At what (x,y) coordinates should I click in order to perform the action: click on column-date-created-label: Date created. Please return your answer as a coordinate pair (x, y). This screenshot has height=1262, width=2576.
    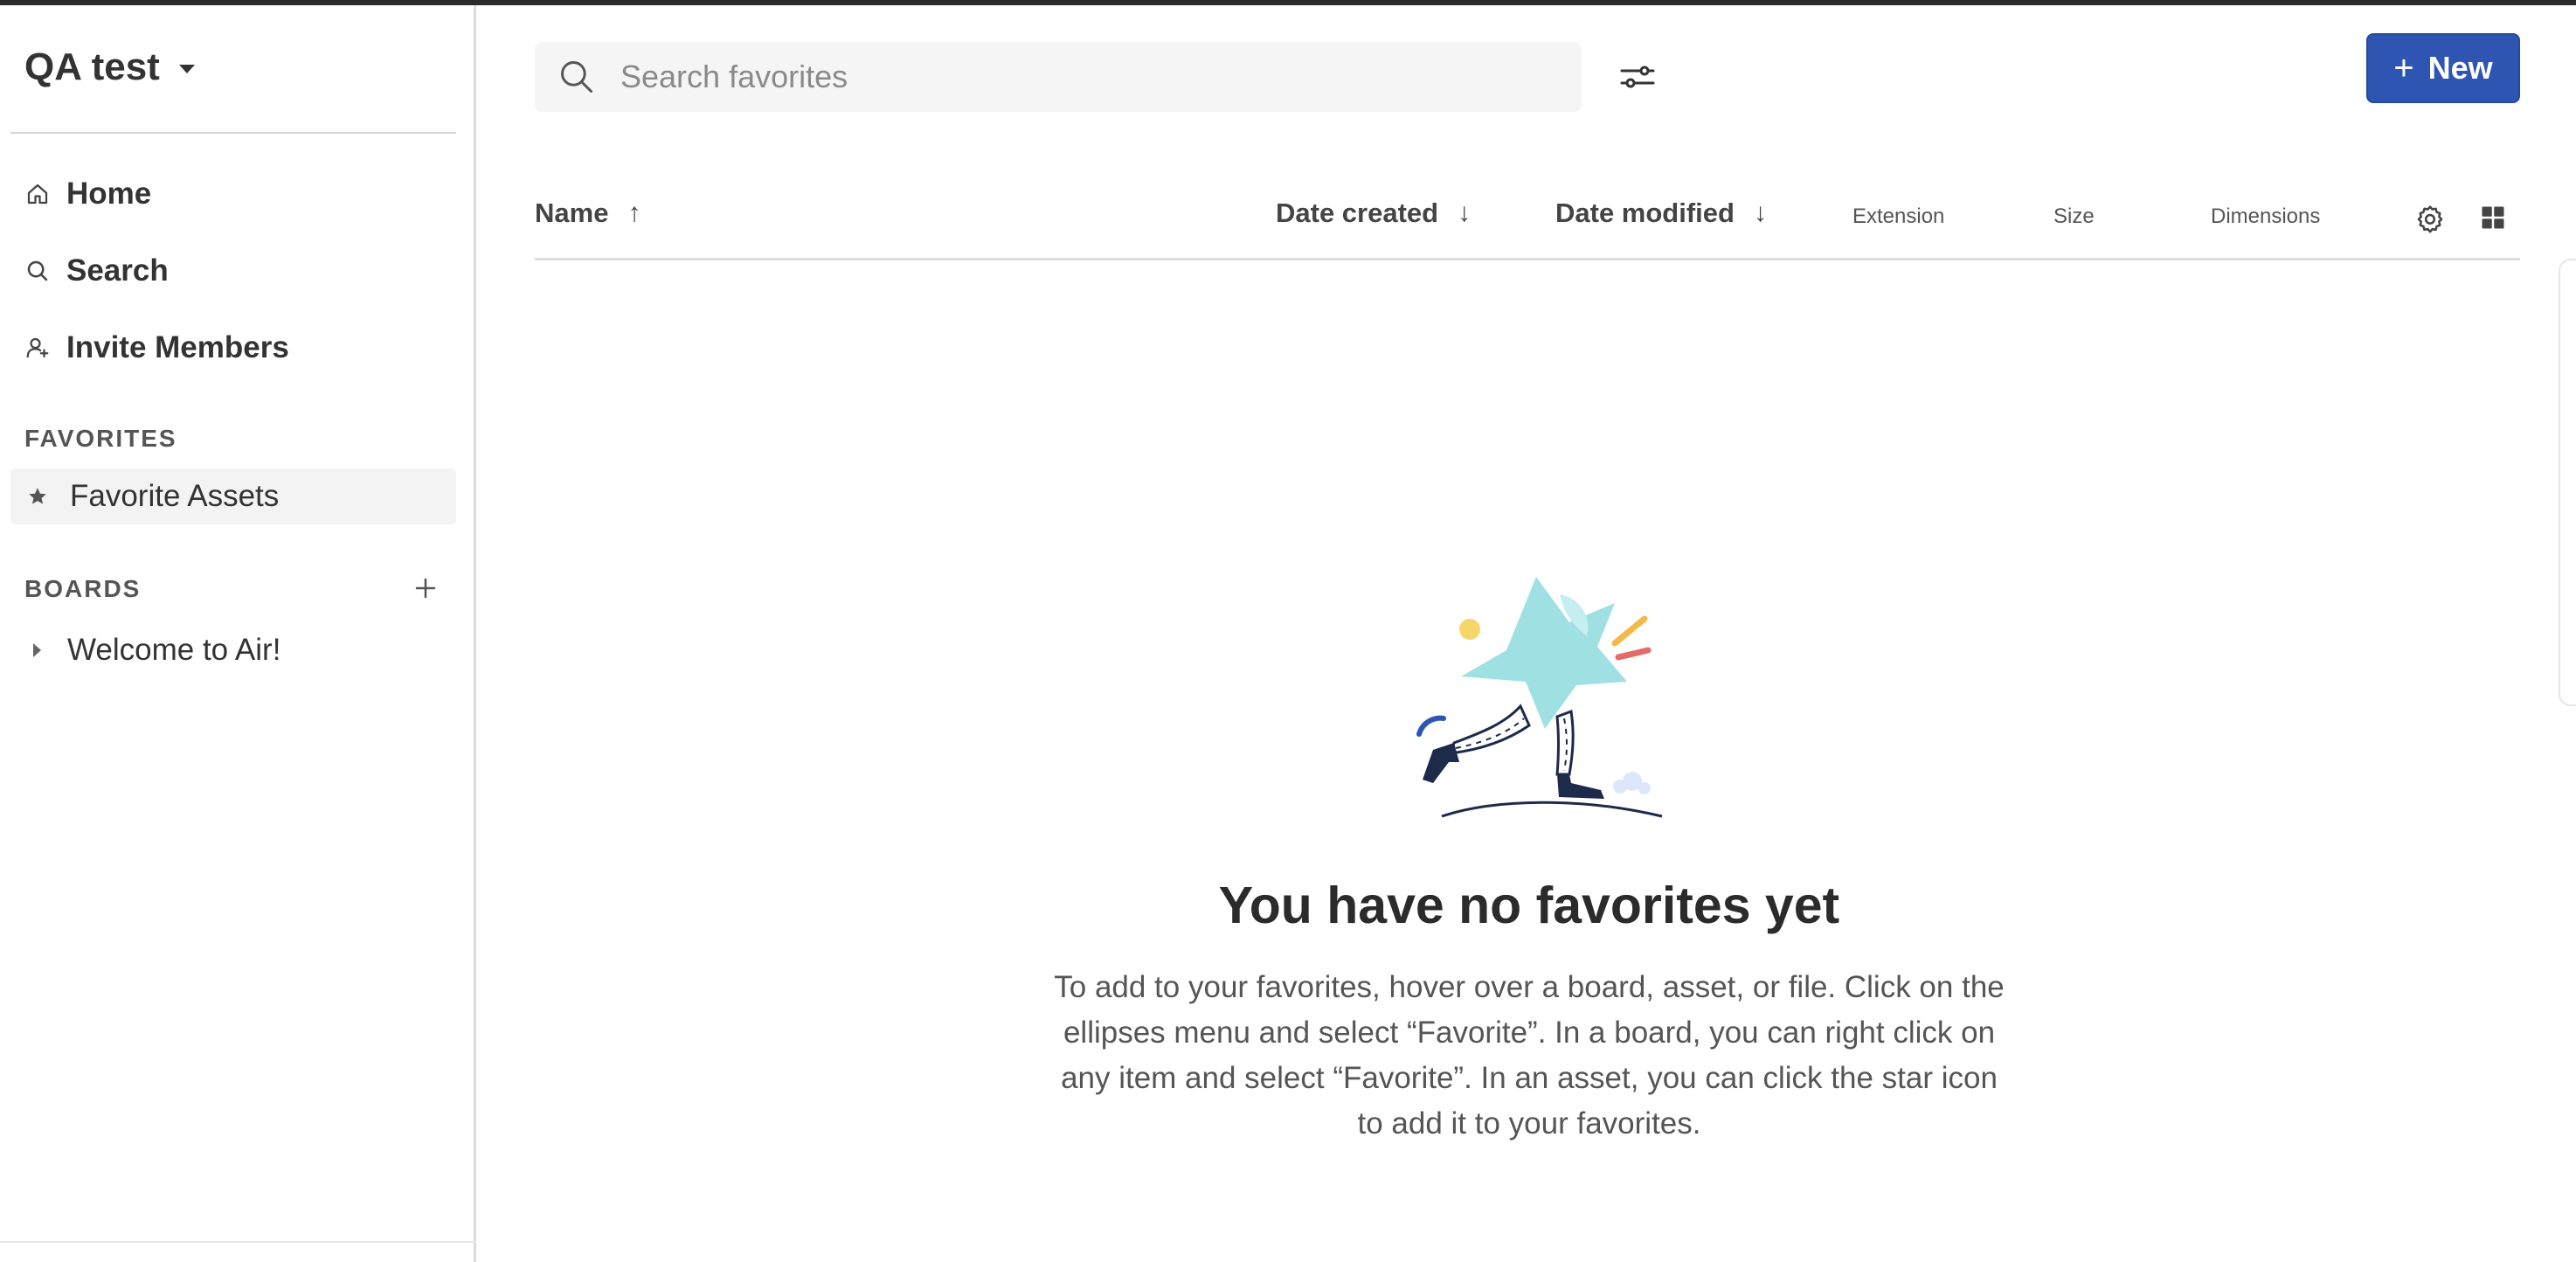
    Looking at the image, I should click on (1357, 213).